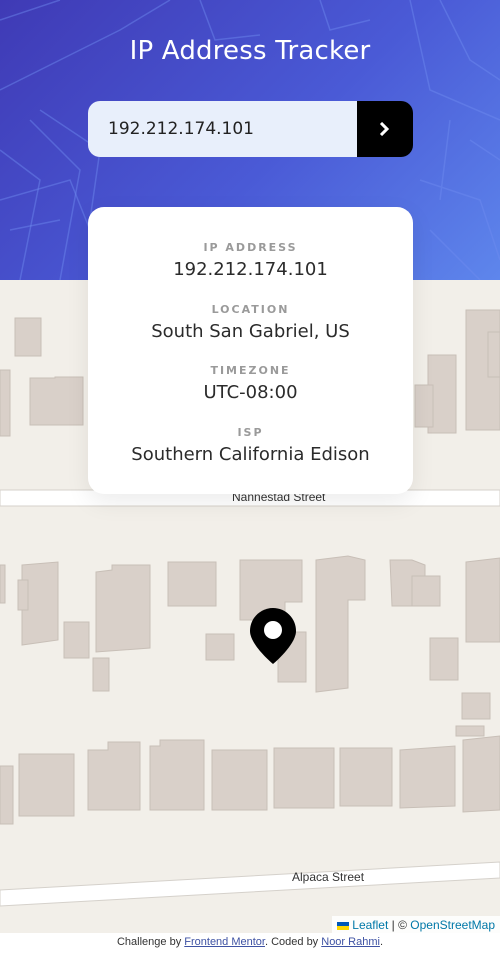 Image resolution: width=500 pixels, height=953 pixels. What do you see at coordinates (250, 331) in the screenshot?
I see `location-value: South San Gabriel, US` at bounding box center [250, 331].